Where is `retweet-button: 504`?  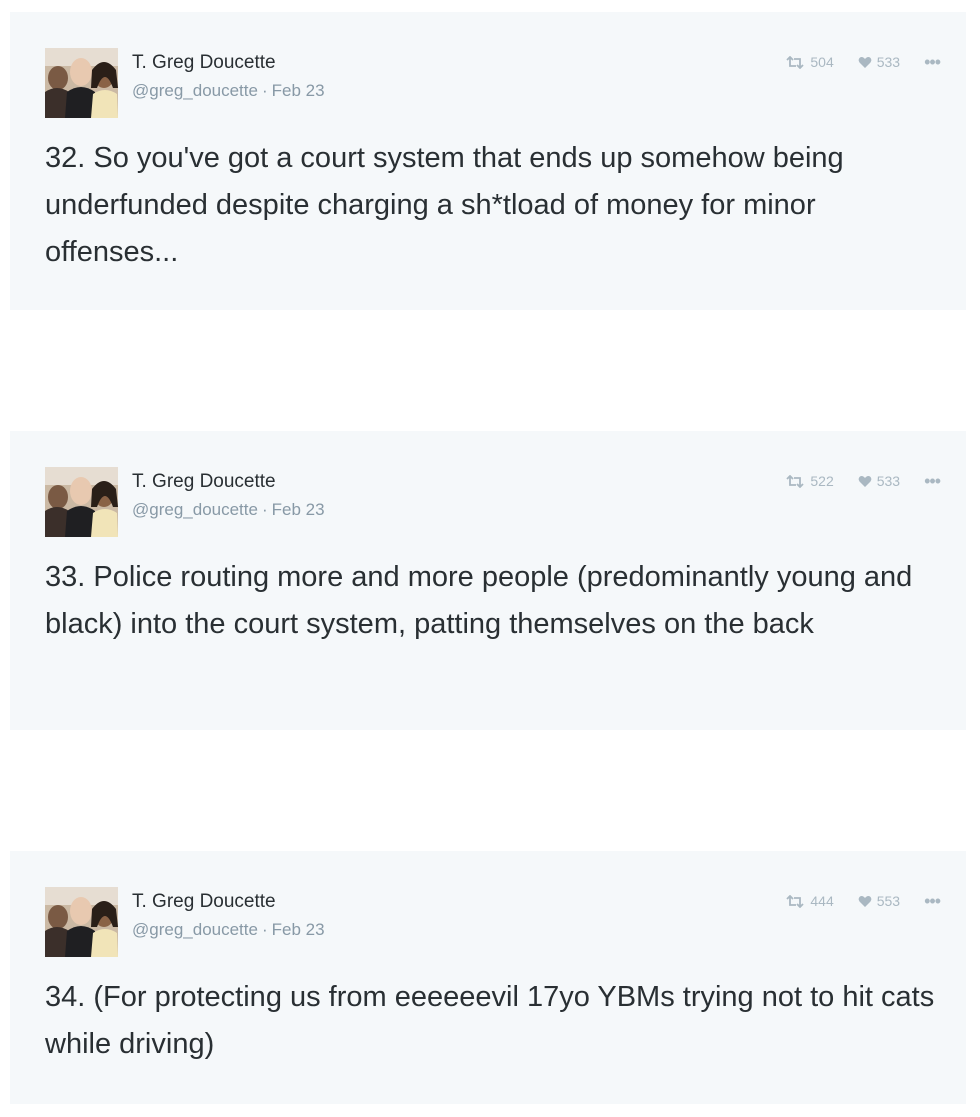 retweet-button: 504 is located at coordinates (809, 62).